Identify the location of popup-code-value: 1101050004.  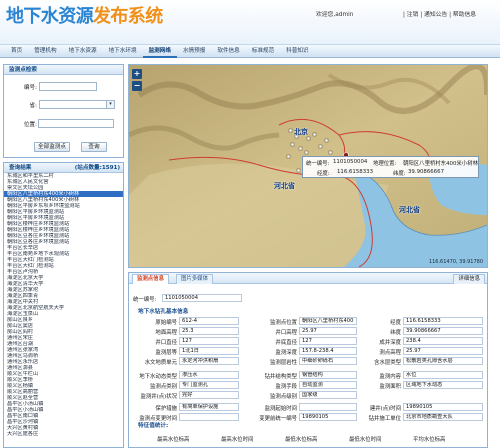
(350, 162).